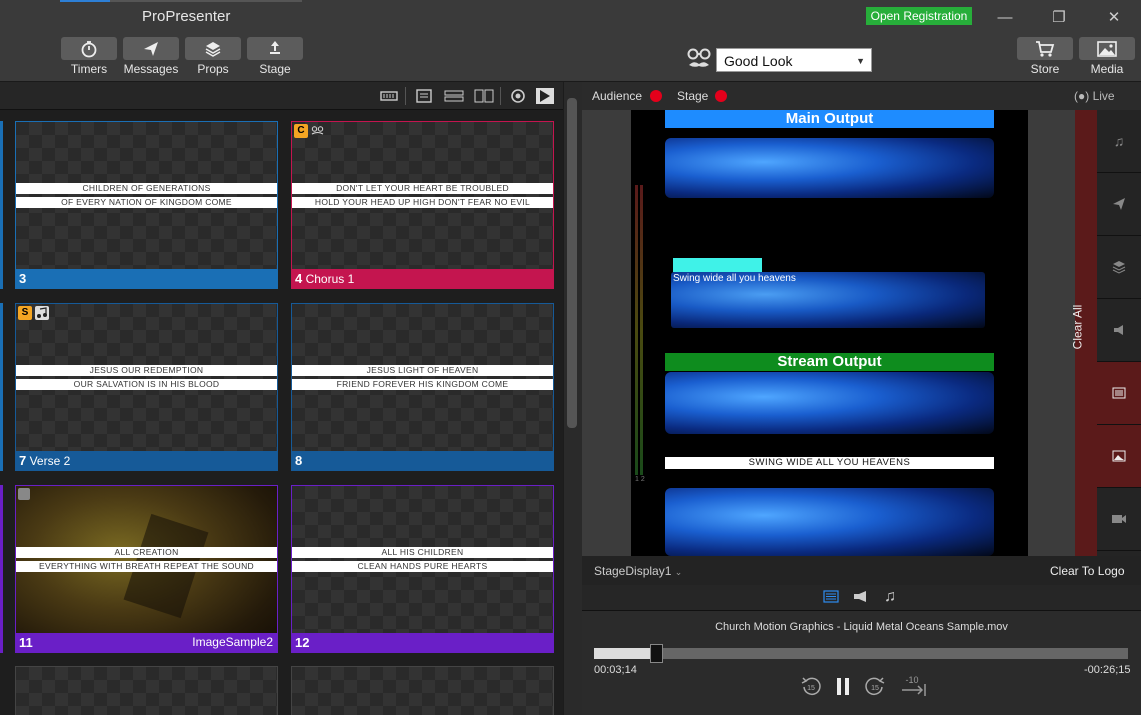  I want to click on looks-icon, so click(699, 59).